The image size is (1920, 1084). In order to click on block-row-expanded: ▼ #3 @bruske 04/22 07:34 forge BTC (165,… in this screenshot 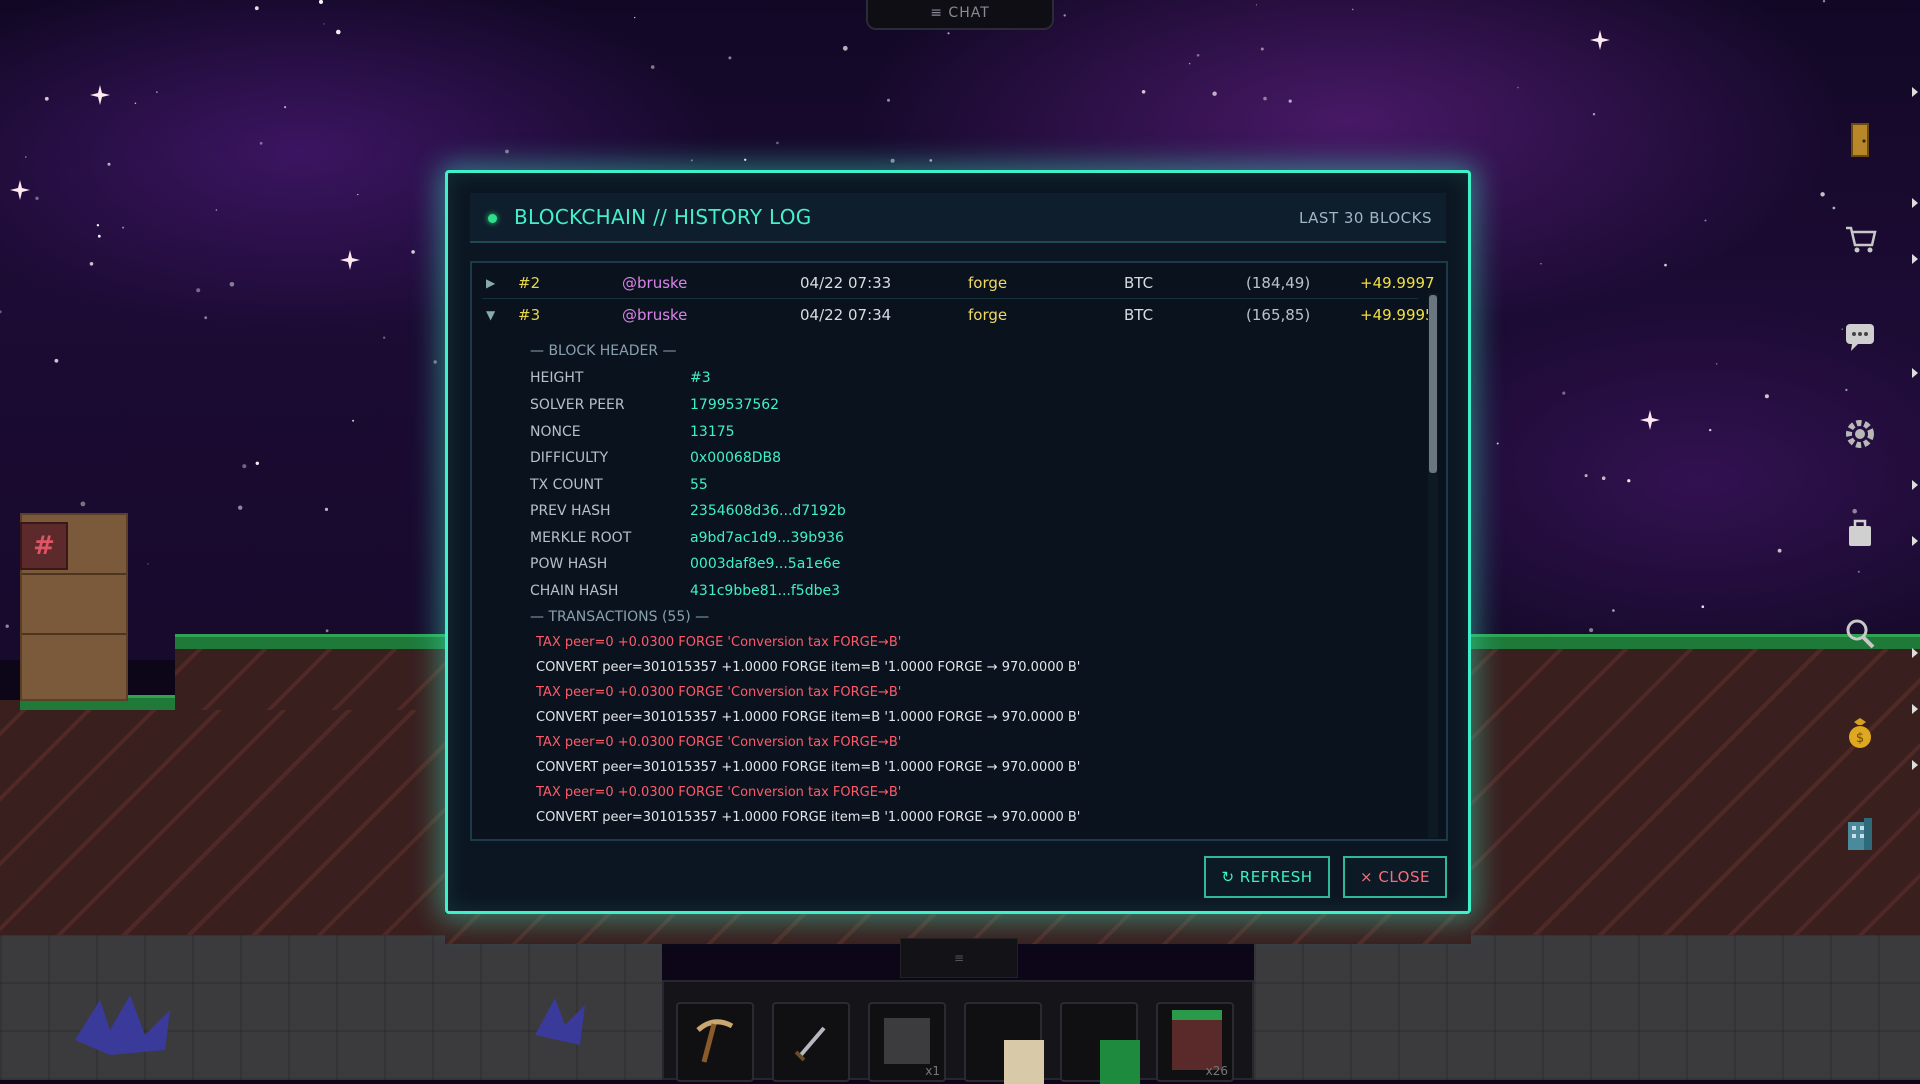, I will do `click(958, 315)`.